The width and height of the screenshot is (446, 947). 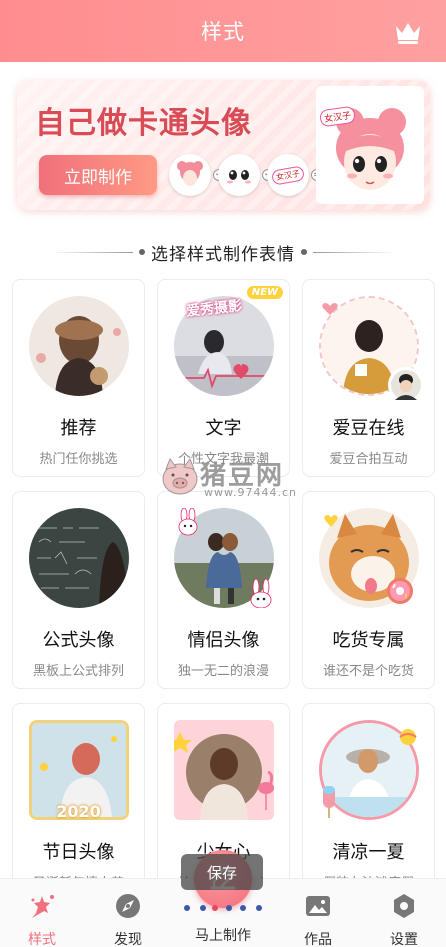 I want to click on nav-label: 作品, so click(x=318, y=939).